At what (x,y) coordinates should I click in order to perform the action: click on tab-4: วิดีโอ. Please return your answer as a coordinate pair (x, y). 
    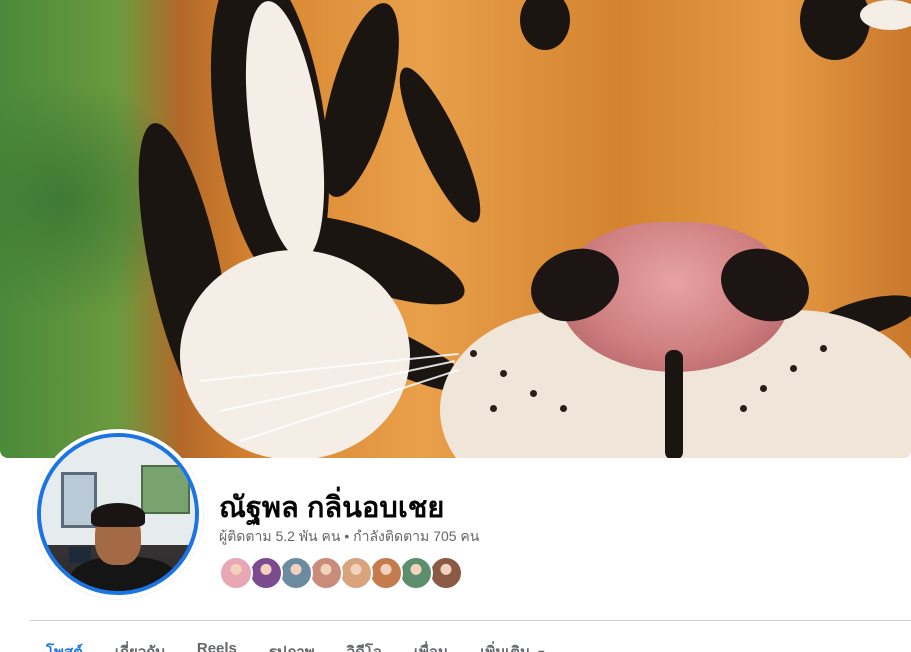
    Looking at the image, I should click on (364, 639).